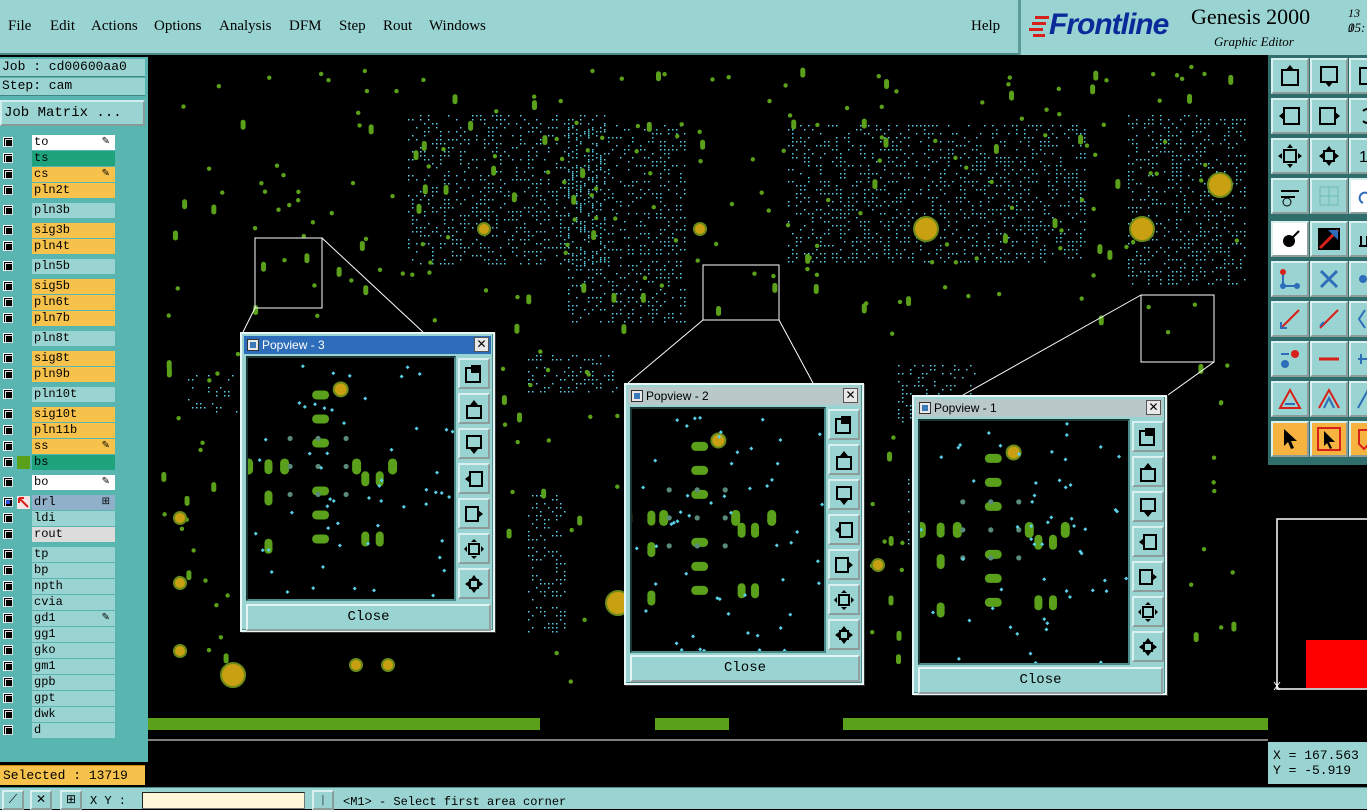 The height and width of the screenshot is (810, 1367). I want to click on cross-icon, so click(1329, 279).